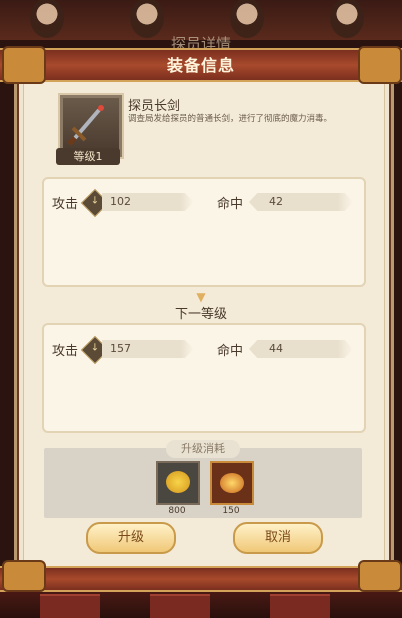  I want to click on gold-coin-slot, so click(178, 483).